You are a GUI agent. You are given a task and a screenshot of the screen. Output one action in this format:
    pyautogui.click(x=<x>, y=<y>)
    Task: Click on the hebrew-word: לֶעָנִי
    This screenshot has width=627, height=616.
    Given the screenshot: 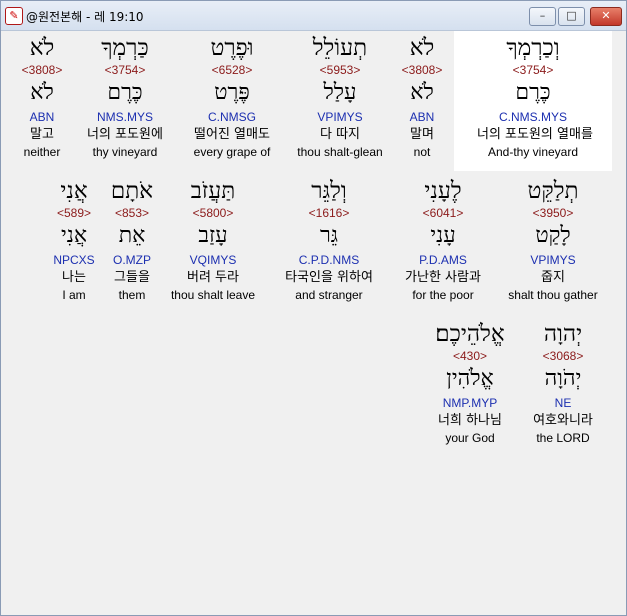 What is the action you would take?
    pyautogui.click(x=443, y=191)
    